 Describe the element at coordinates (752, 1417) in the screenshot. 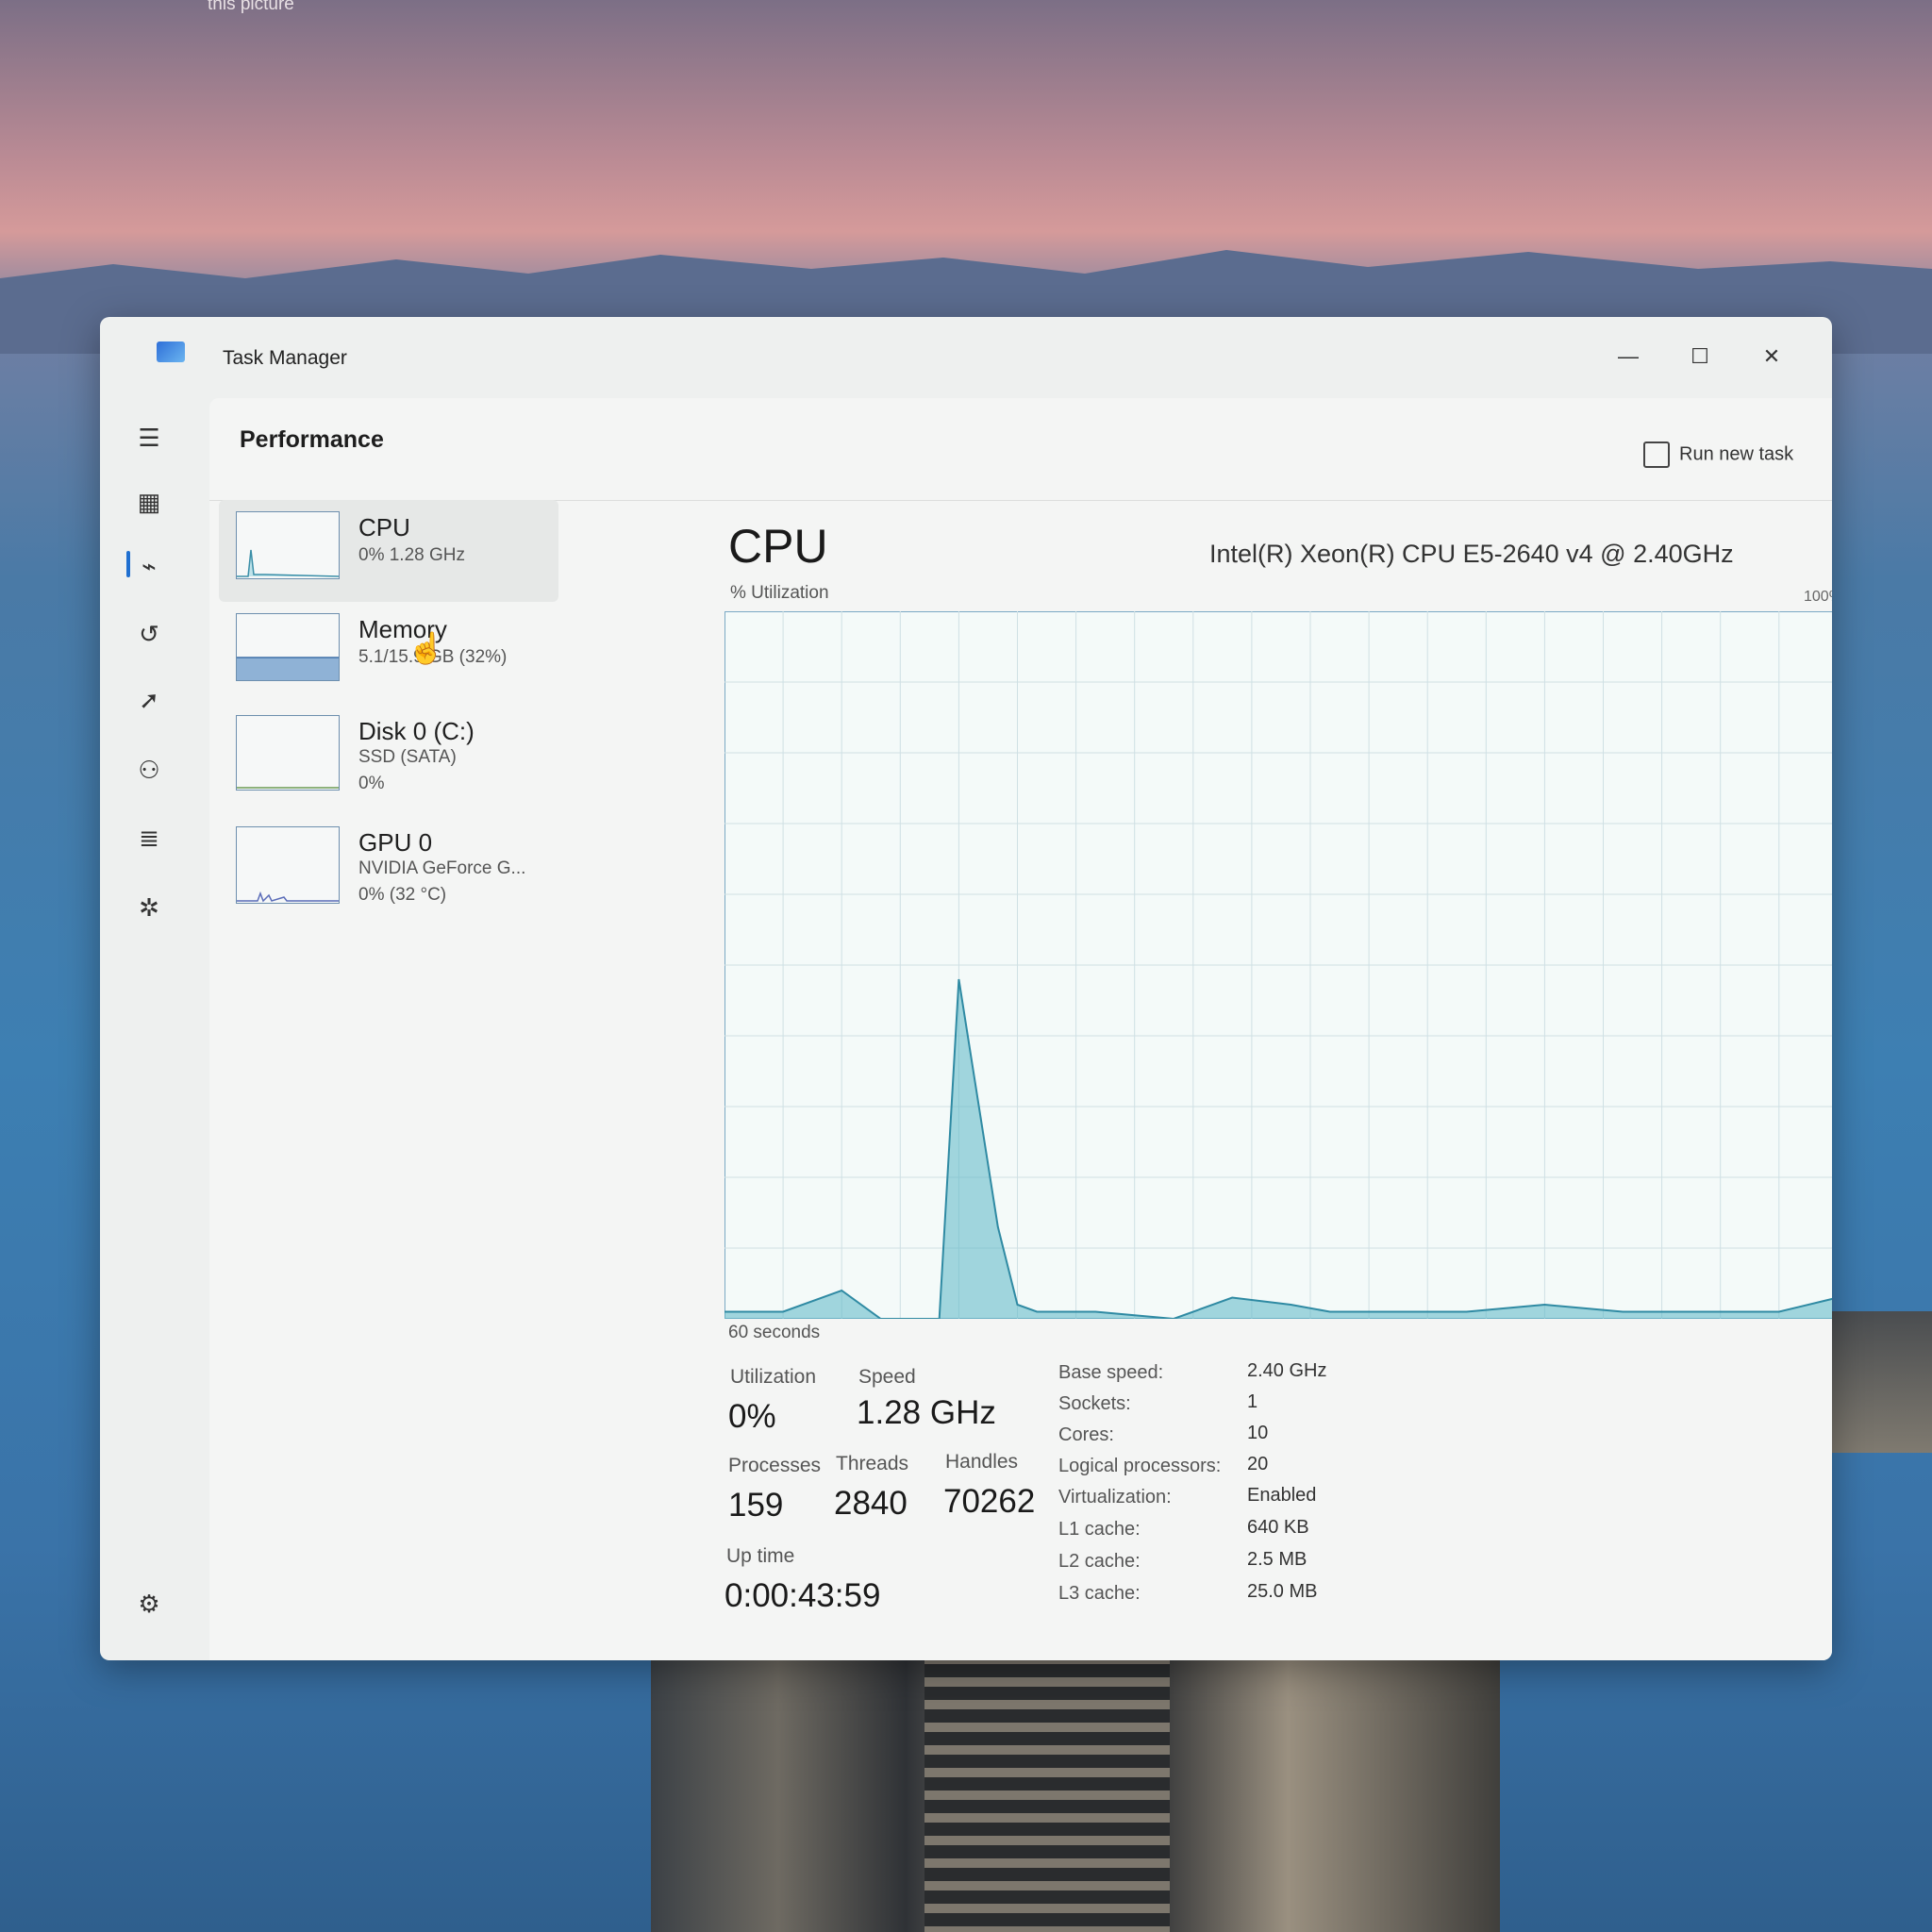

I see `utilization-value: 0%` at that location.